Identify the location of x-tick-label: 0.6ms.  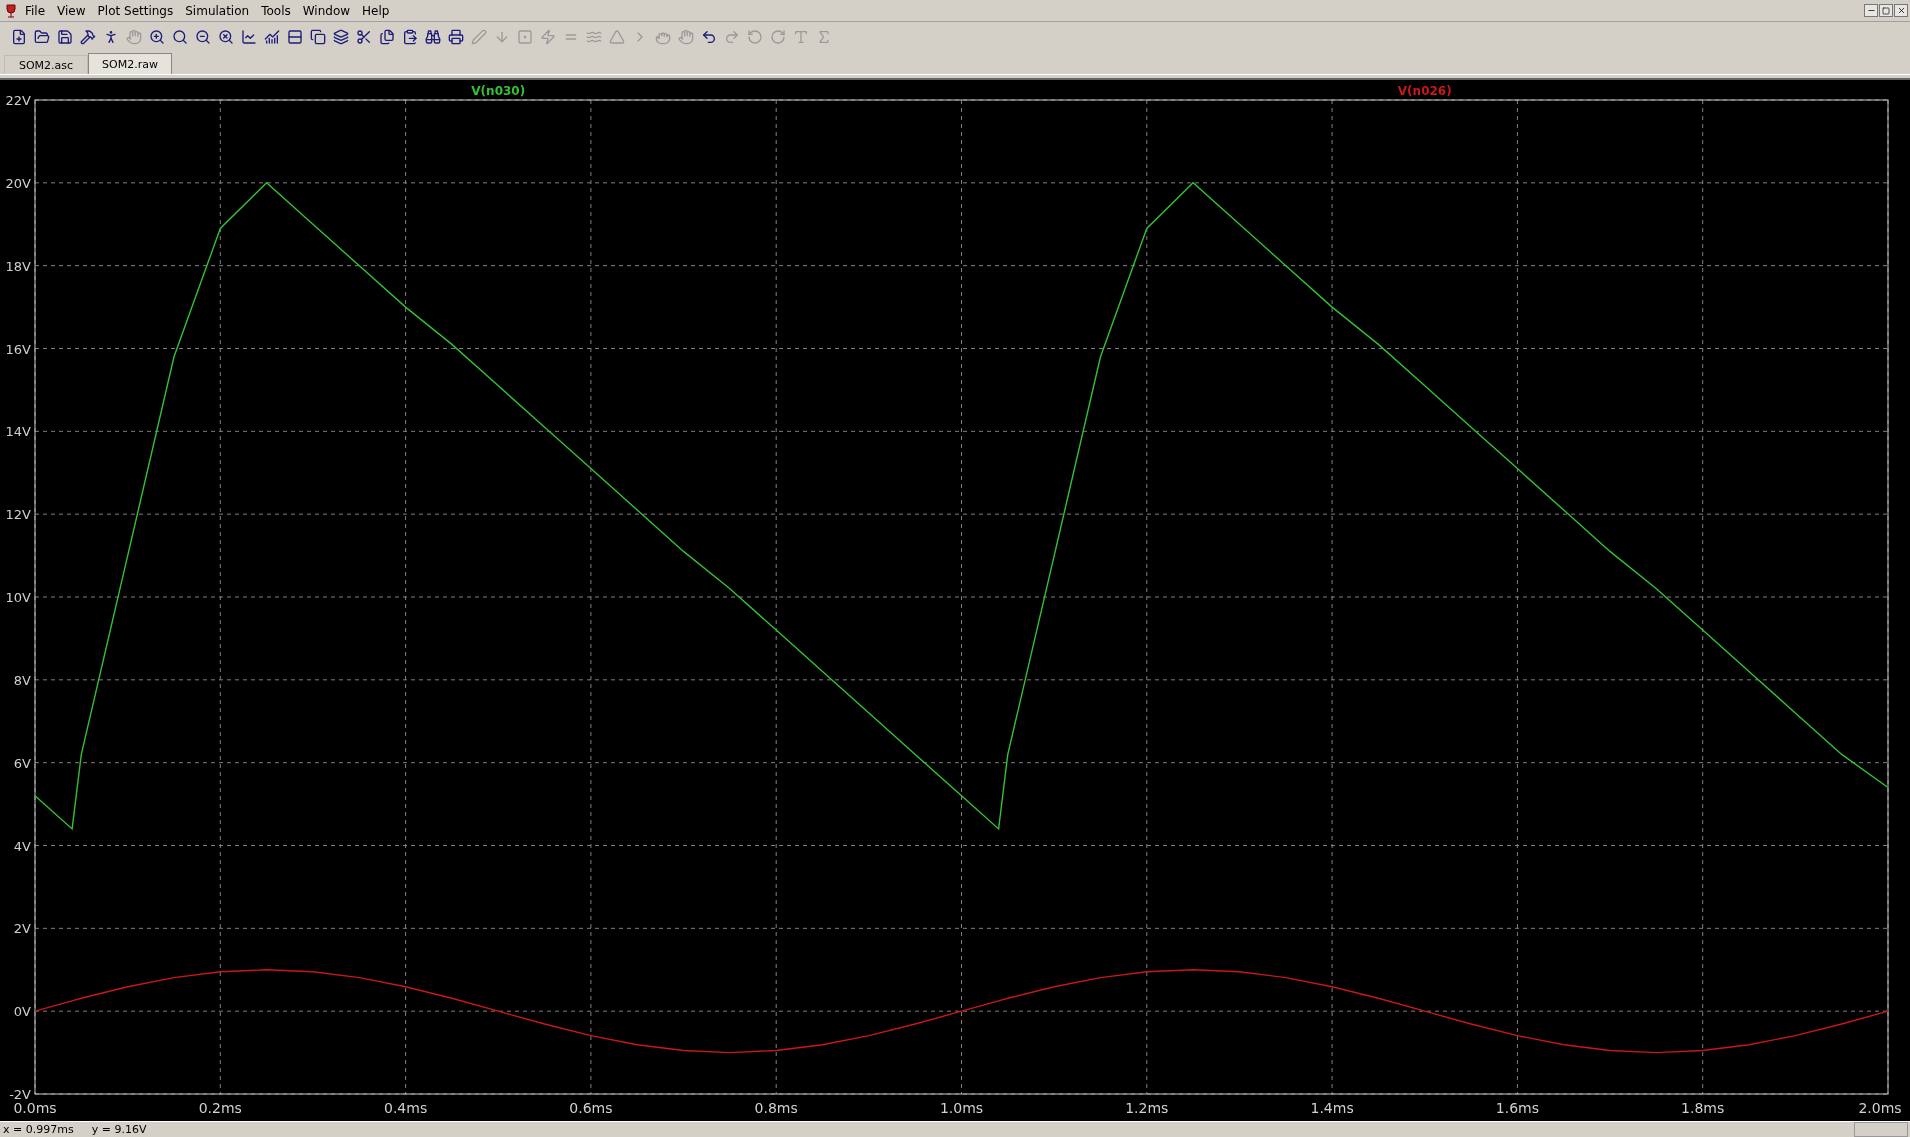
(591, 1108).